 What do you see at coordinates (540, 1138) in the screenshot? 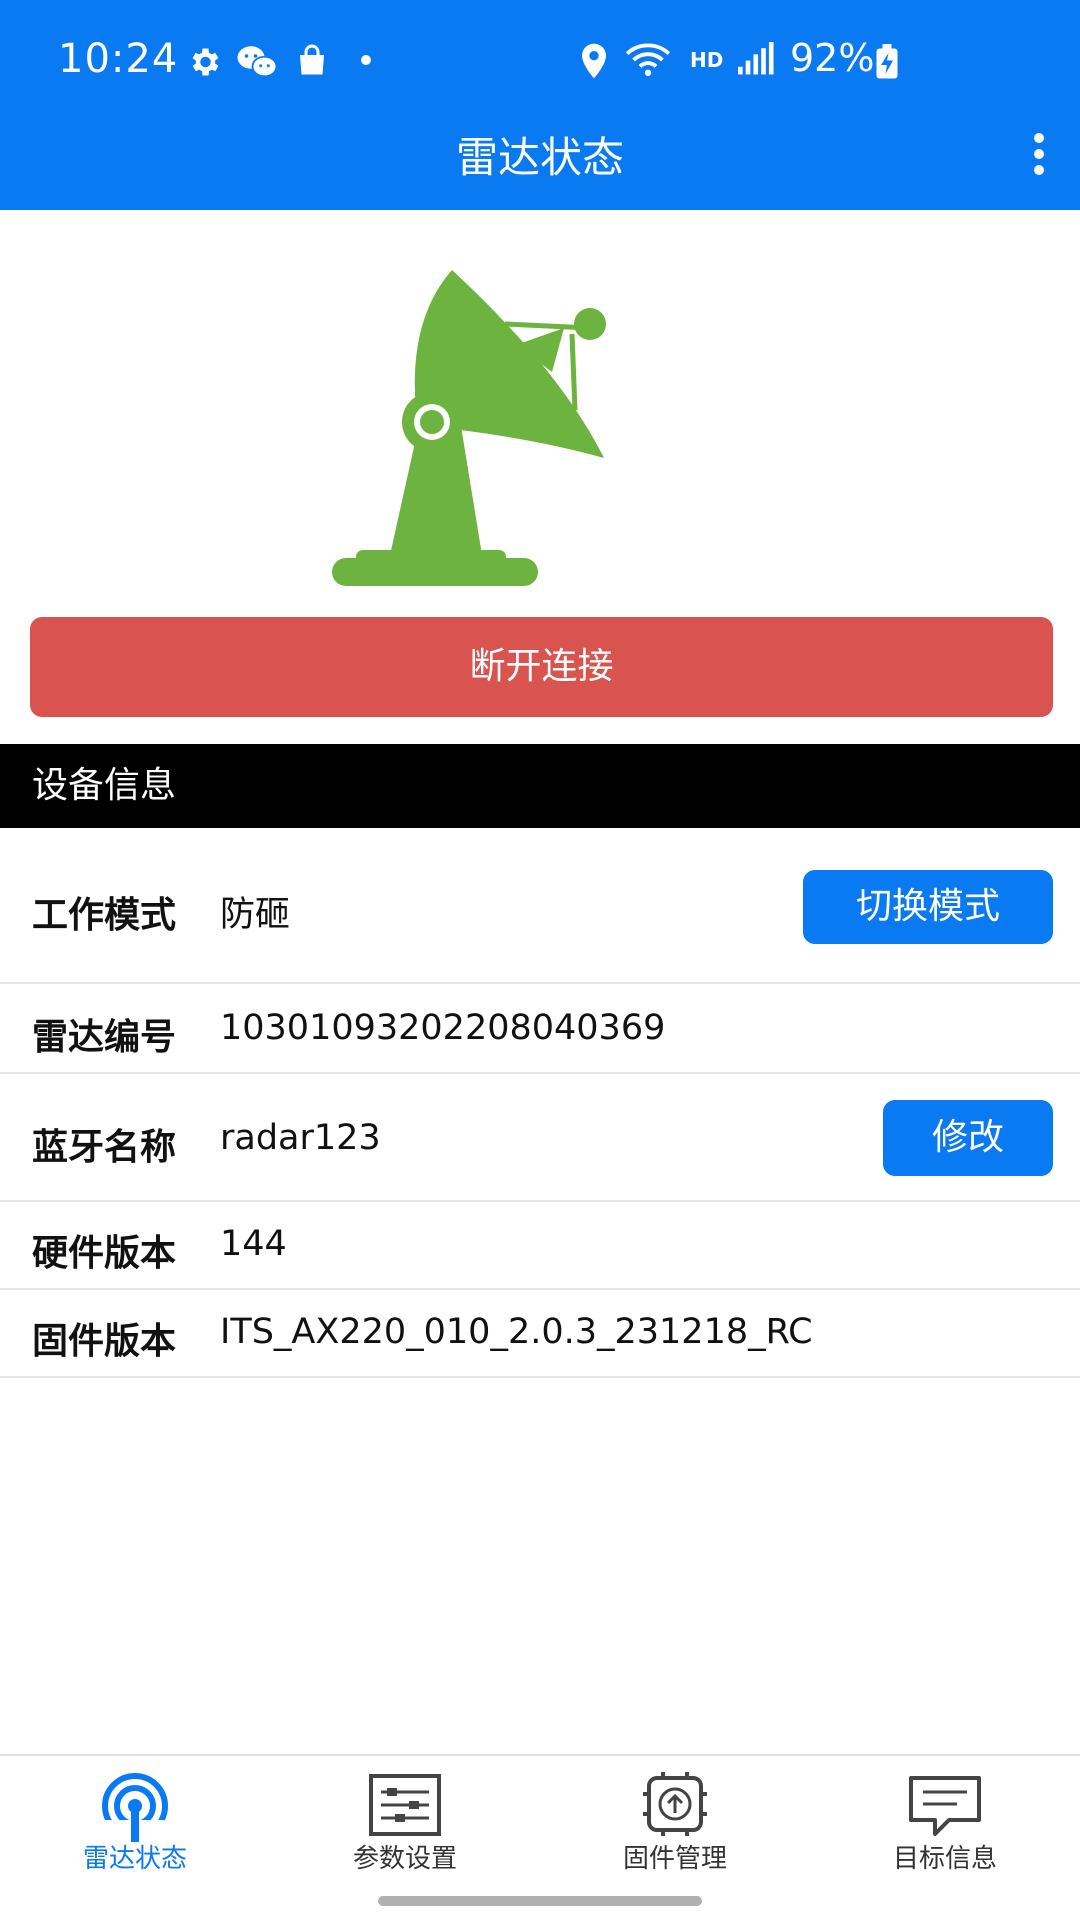
I see `row-bluetooth-name: 蓝牙名称 radar123 修改` at bounding box center [540, 1138].